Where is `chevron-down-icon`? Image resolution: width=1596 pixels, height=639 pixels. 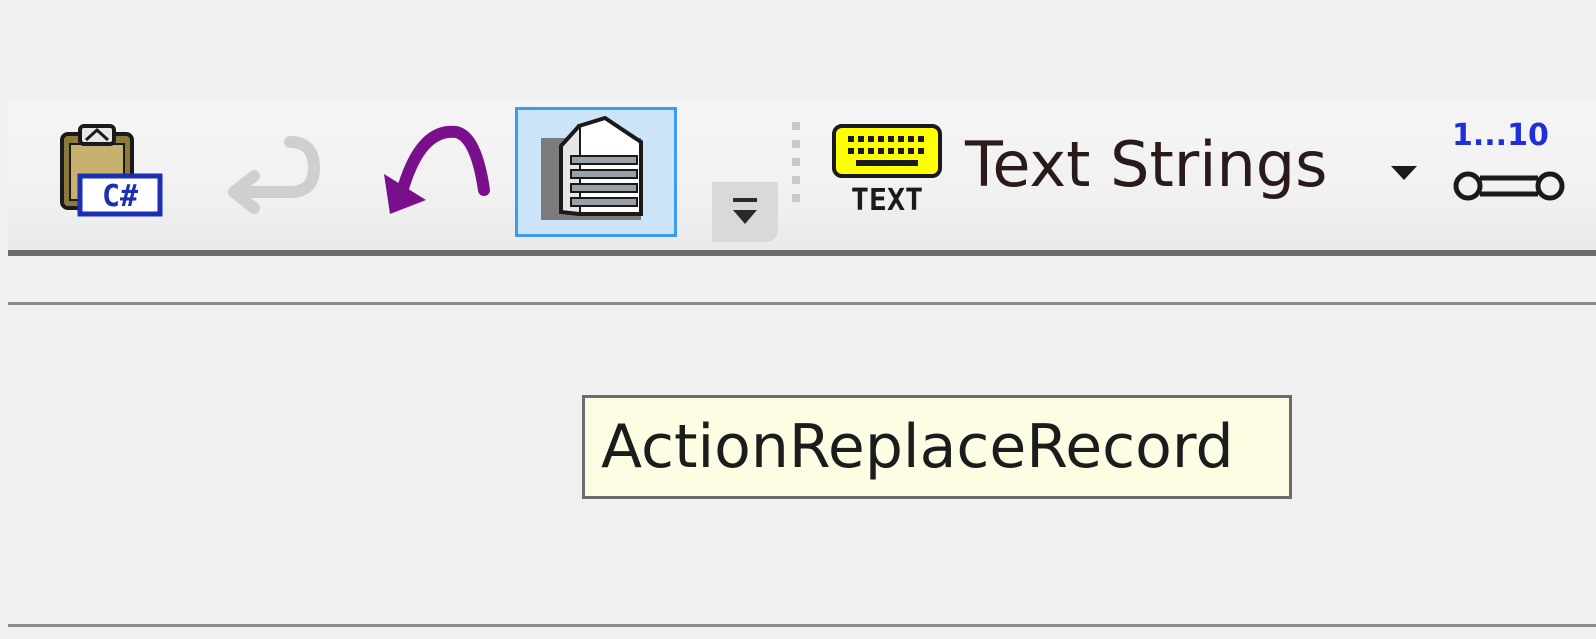
chevron-down-icon is located at coordinates (745, 211).